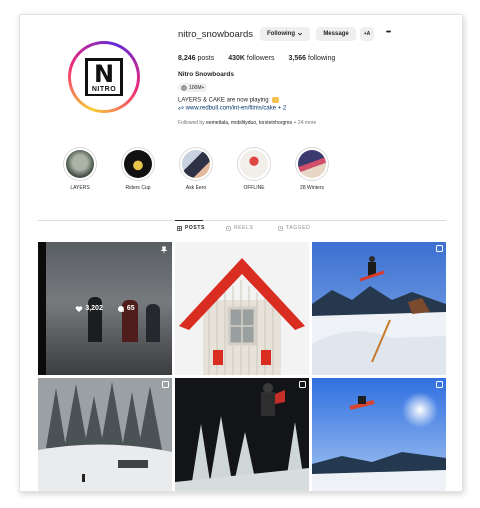 This screenshot has height=508, width=480. I want to click on highlight-ask-eero-image, so click(196, 164).